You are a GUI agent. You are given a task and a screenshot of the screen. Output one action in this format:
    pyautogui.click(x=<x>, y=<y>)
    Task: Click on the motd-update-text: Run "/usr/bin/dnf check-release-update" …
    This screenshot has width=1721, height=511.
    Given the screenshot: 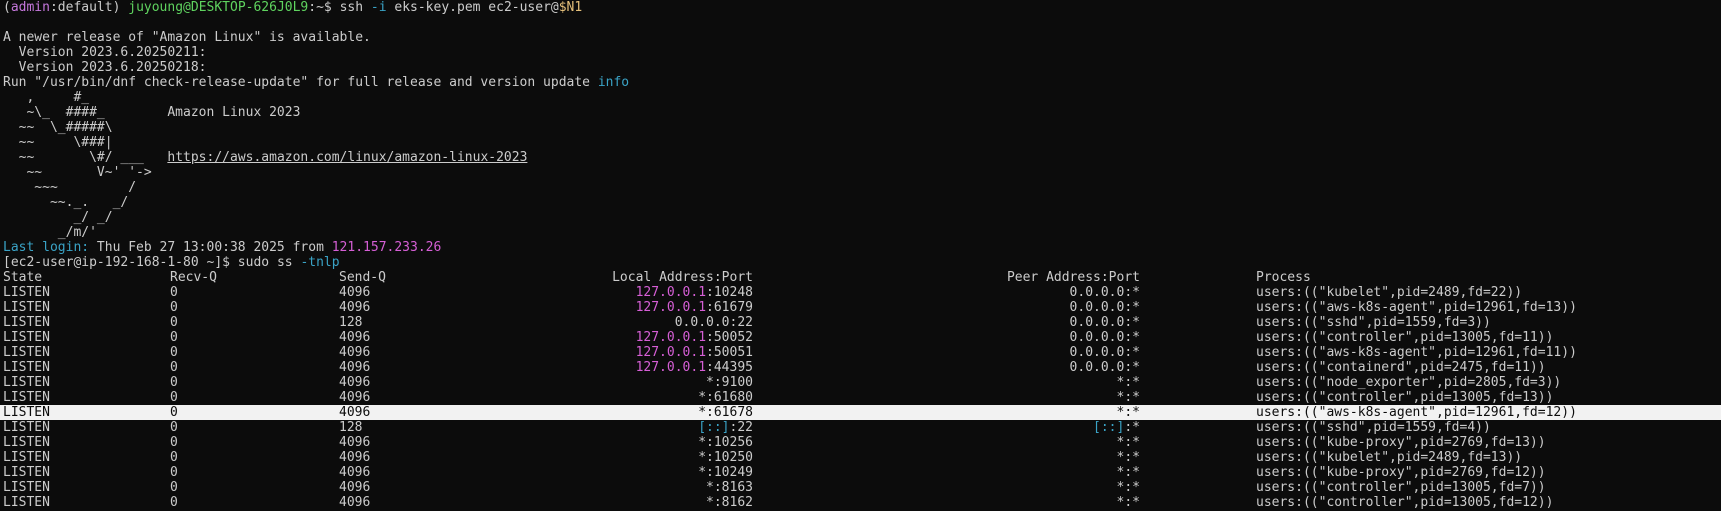 What is the action you would take?
    pyautogui.click(x=300, y=82)
    